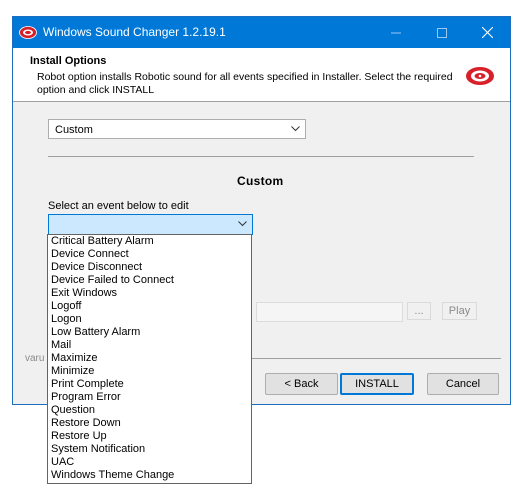 The image size is (527, 499). What do you see at coordinates (177, 129) in the screenshot?
I see `install-mode-select: Custom` at bounding box center [177, 129].